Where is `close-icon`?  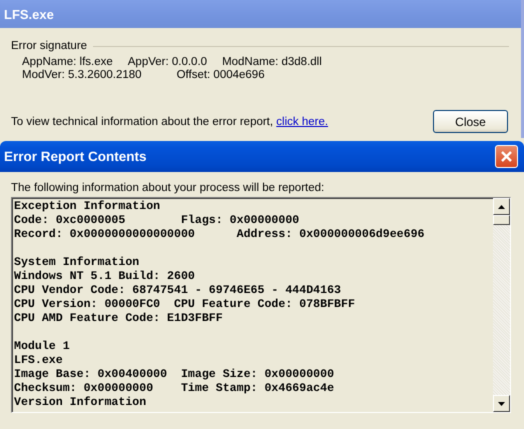
close-icon is located at coordinates (506, 156).